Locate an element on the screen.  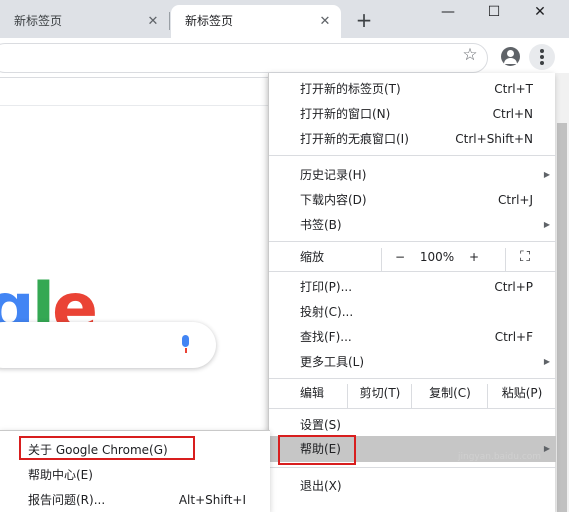
toolbar is located at coordinates (284, 58).